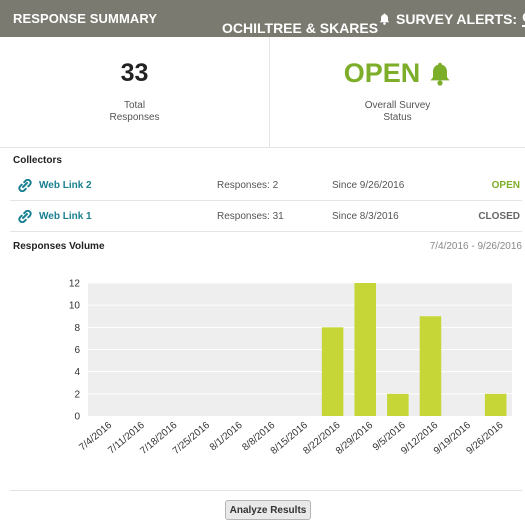 This screenshot has height=531, width=525. Describe the element at coordinates (77, 372) in the screenshot. I see `y-tick-label: 4` at that location.